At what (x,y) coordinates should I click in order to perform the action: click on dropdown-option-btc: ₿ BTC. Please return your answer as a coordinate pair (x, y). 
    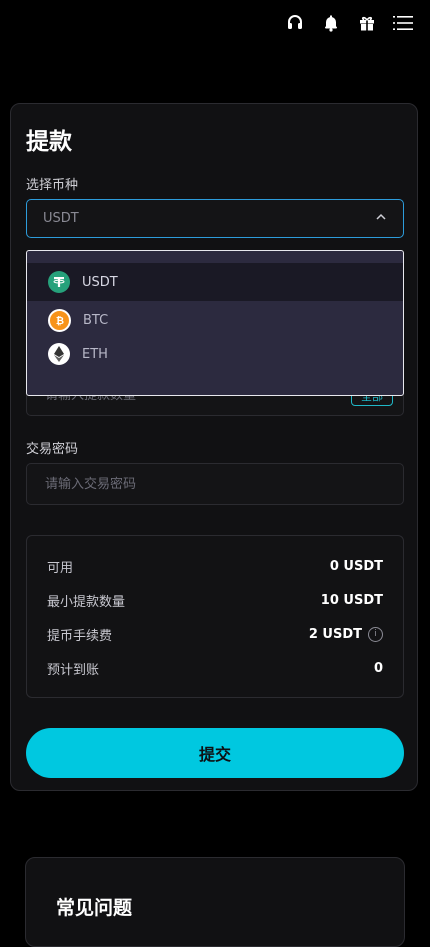
    Looking at the image, I should click on (215, 320).